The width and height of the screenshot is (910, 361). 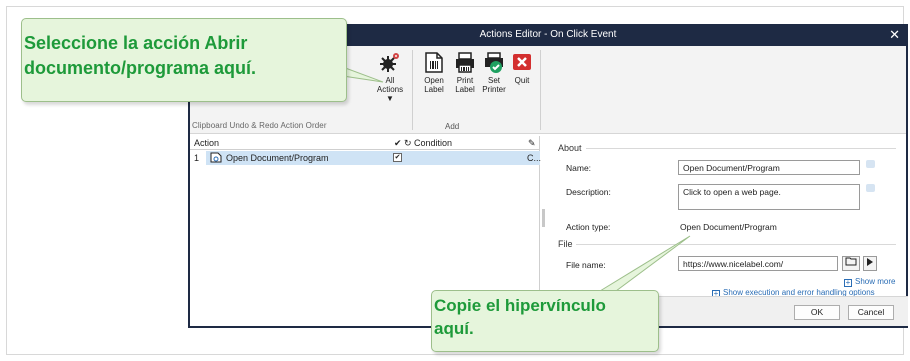 I want to click on quit-label: Quit, so click(x=522, y=80).